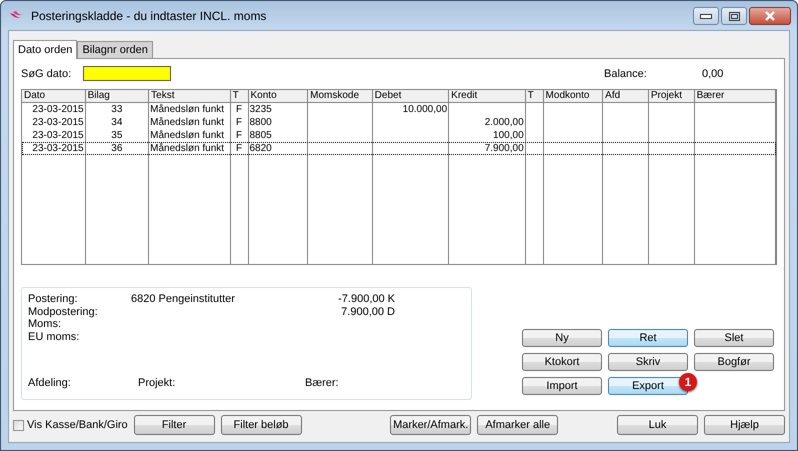 This screenshot has width=798, height=451. Describe the element at coordinates (626, 74) in the screenshot. I see `balance-label: Balance:` at that location.